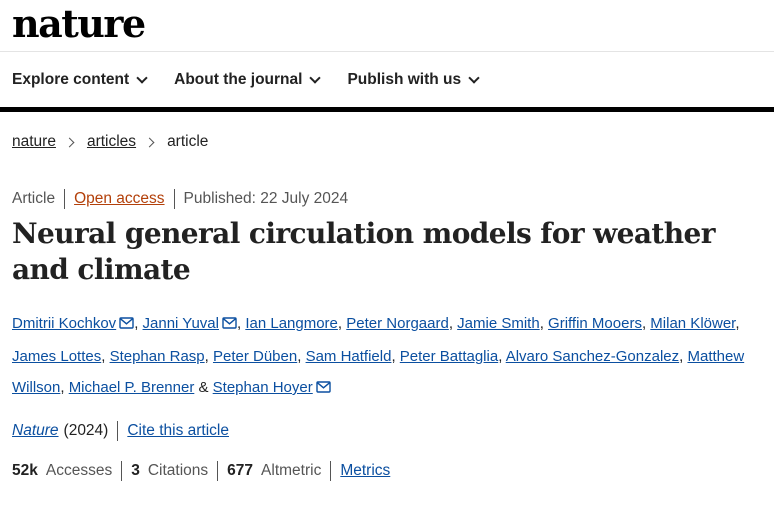 The height and width of the screenshot is (516, 774). Describe the element at coordinates (178, 470) in the screenshot. I see `citations-label: Citations` at that location.